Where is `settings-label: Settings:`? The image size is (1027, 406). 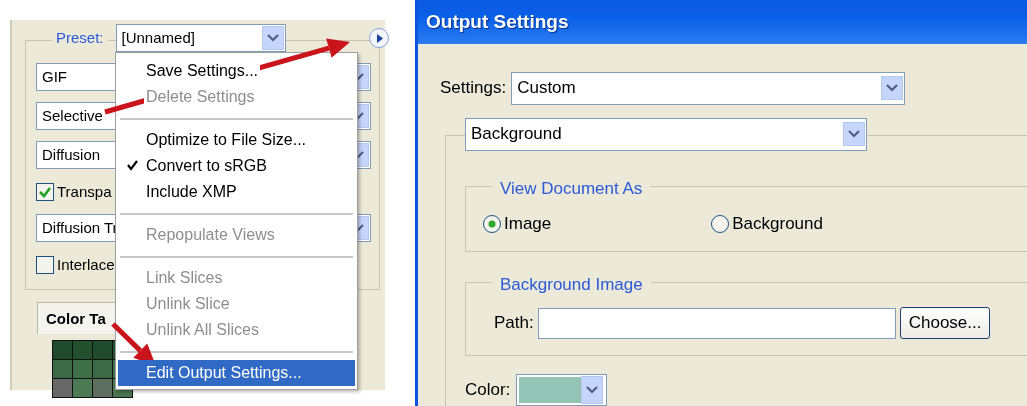
settings-label: Settings: is located at coordinates (473, 88).